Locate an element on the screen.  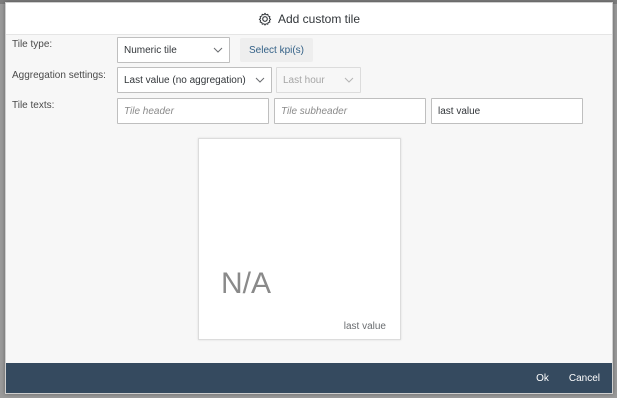
dialog-header: Add custom tile is located at coordinates (309, 19).